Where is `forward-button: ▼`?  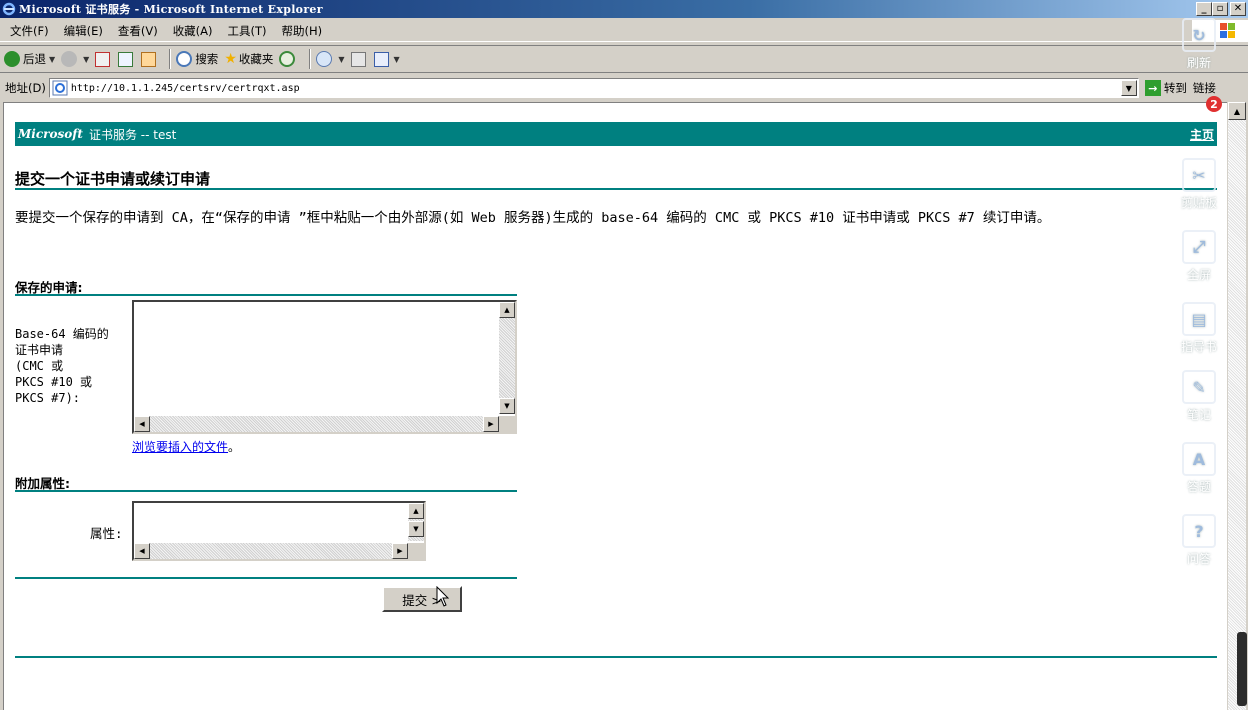 forward-button: ▼ is located at coordinates (75, 59).